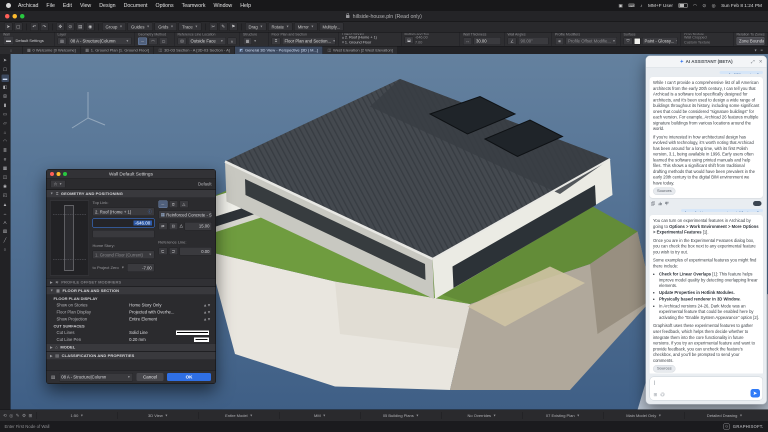 The width and height of the screenshot is (768, 432). Describe the element at coordinates (620, 6) in the screenshot. I see `display-icon: ▣` at that location.